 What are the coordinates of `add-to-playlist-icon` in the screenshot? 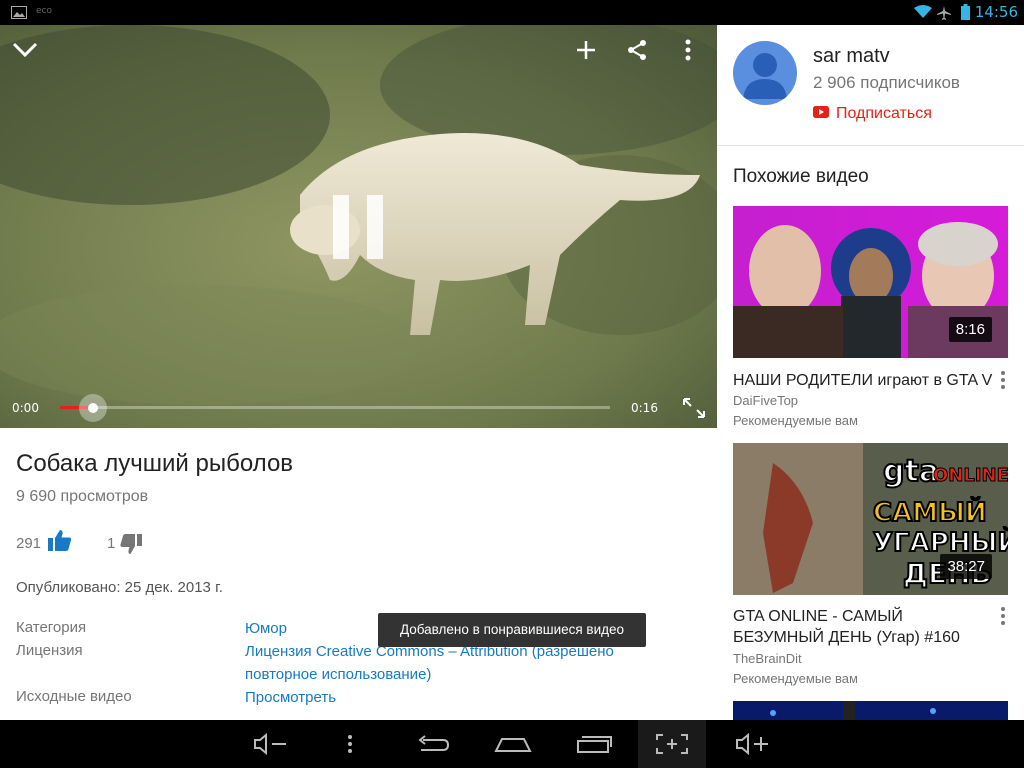 It's located at (586, 52).